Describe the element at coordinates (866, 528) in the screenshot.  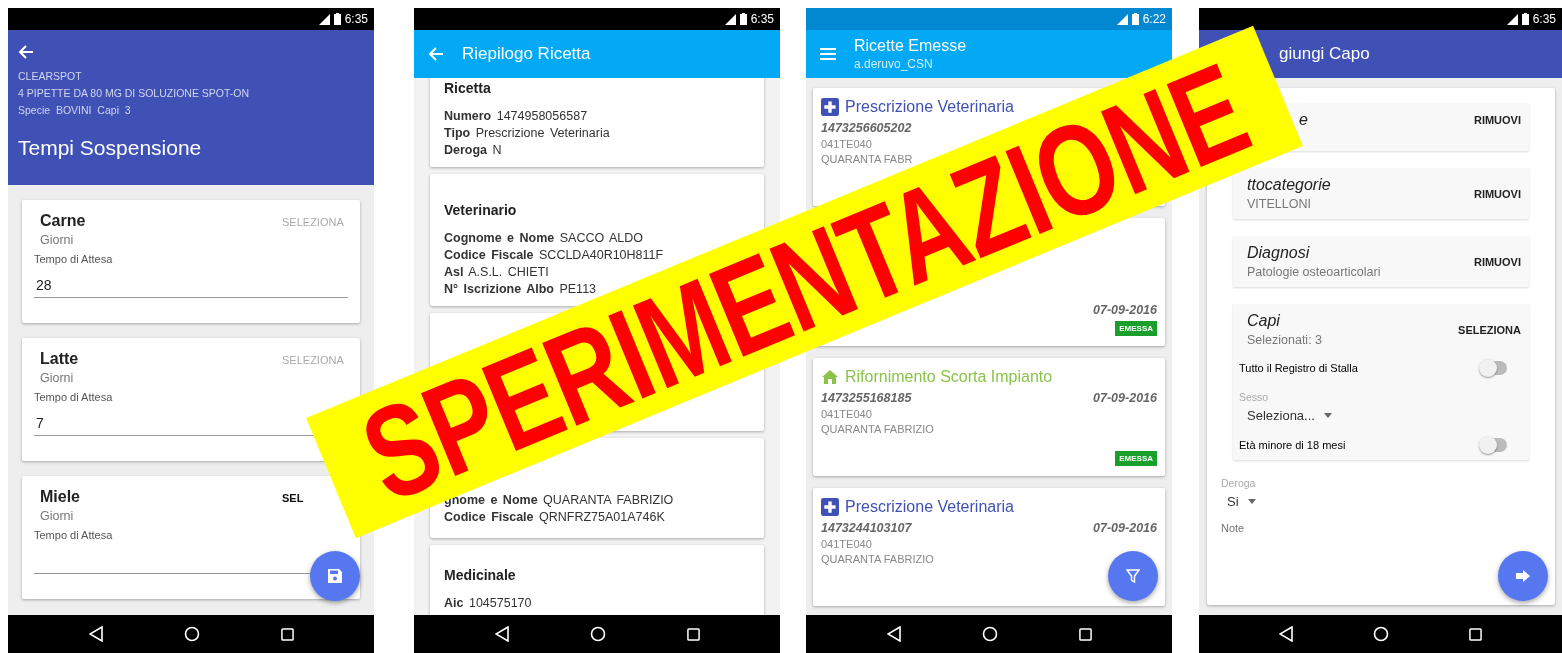
I see `item-number: 1473244103107` at that location.